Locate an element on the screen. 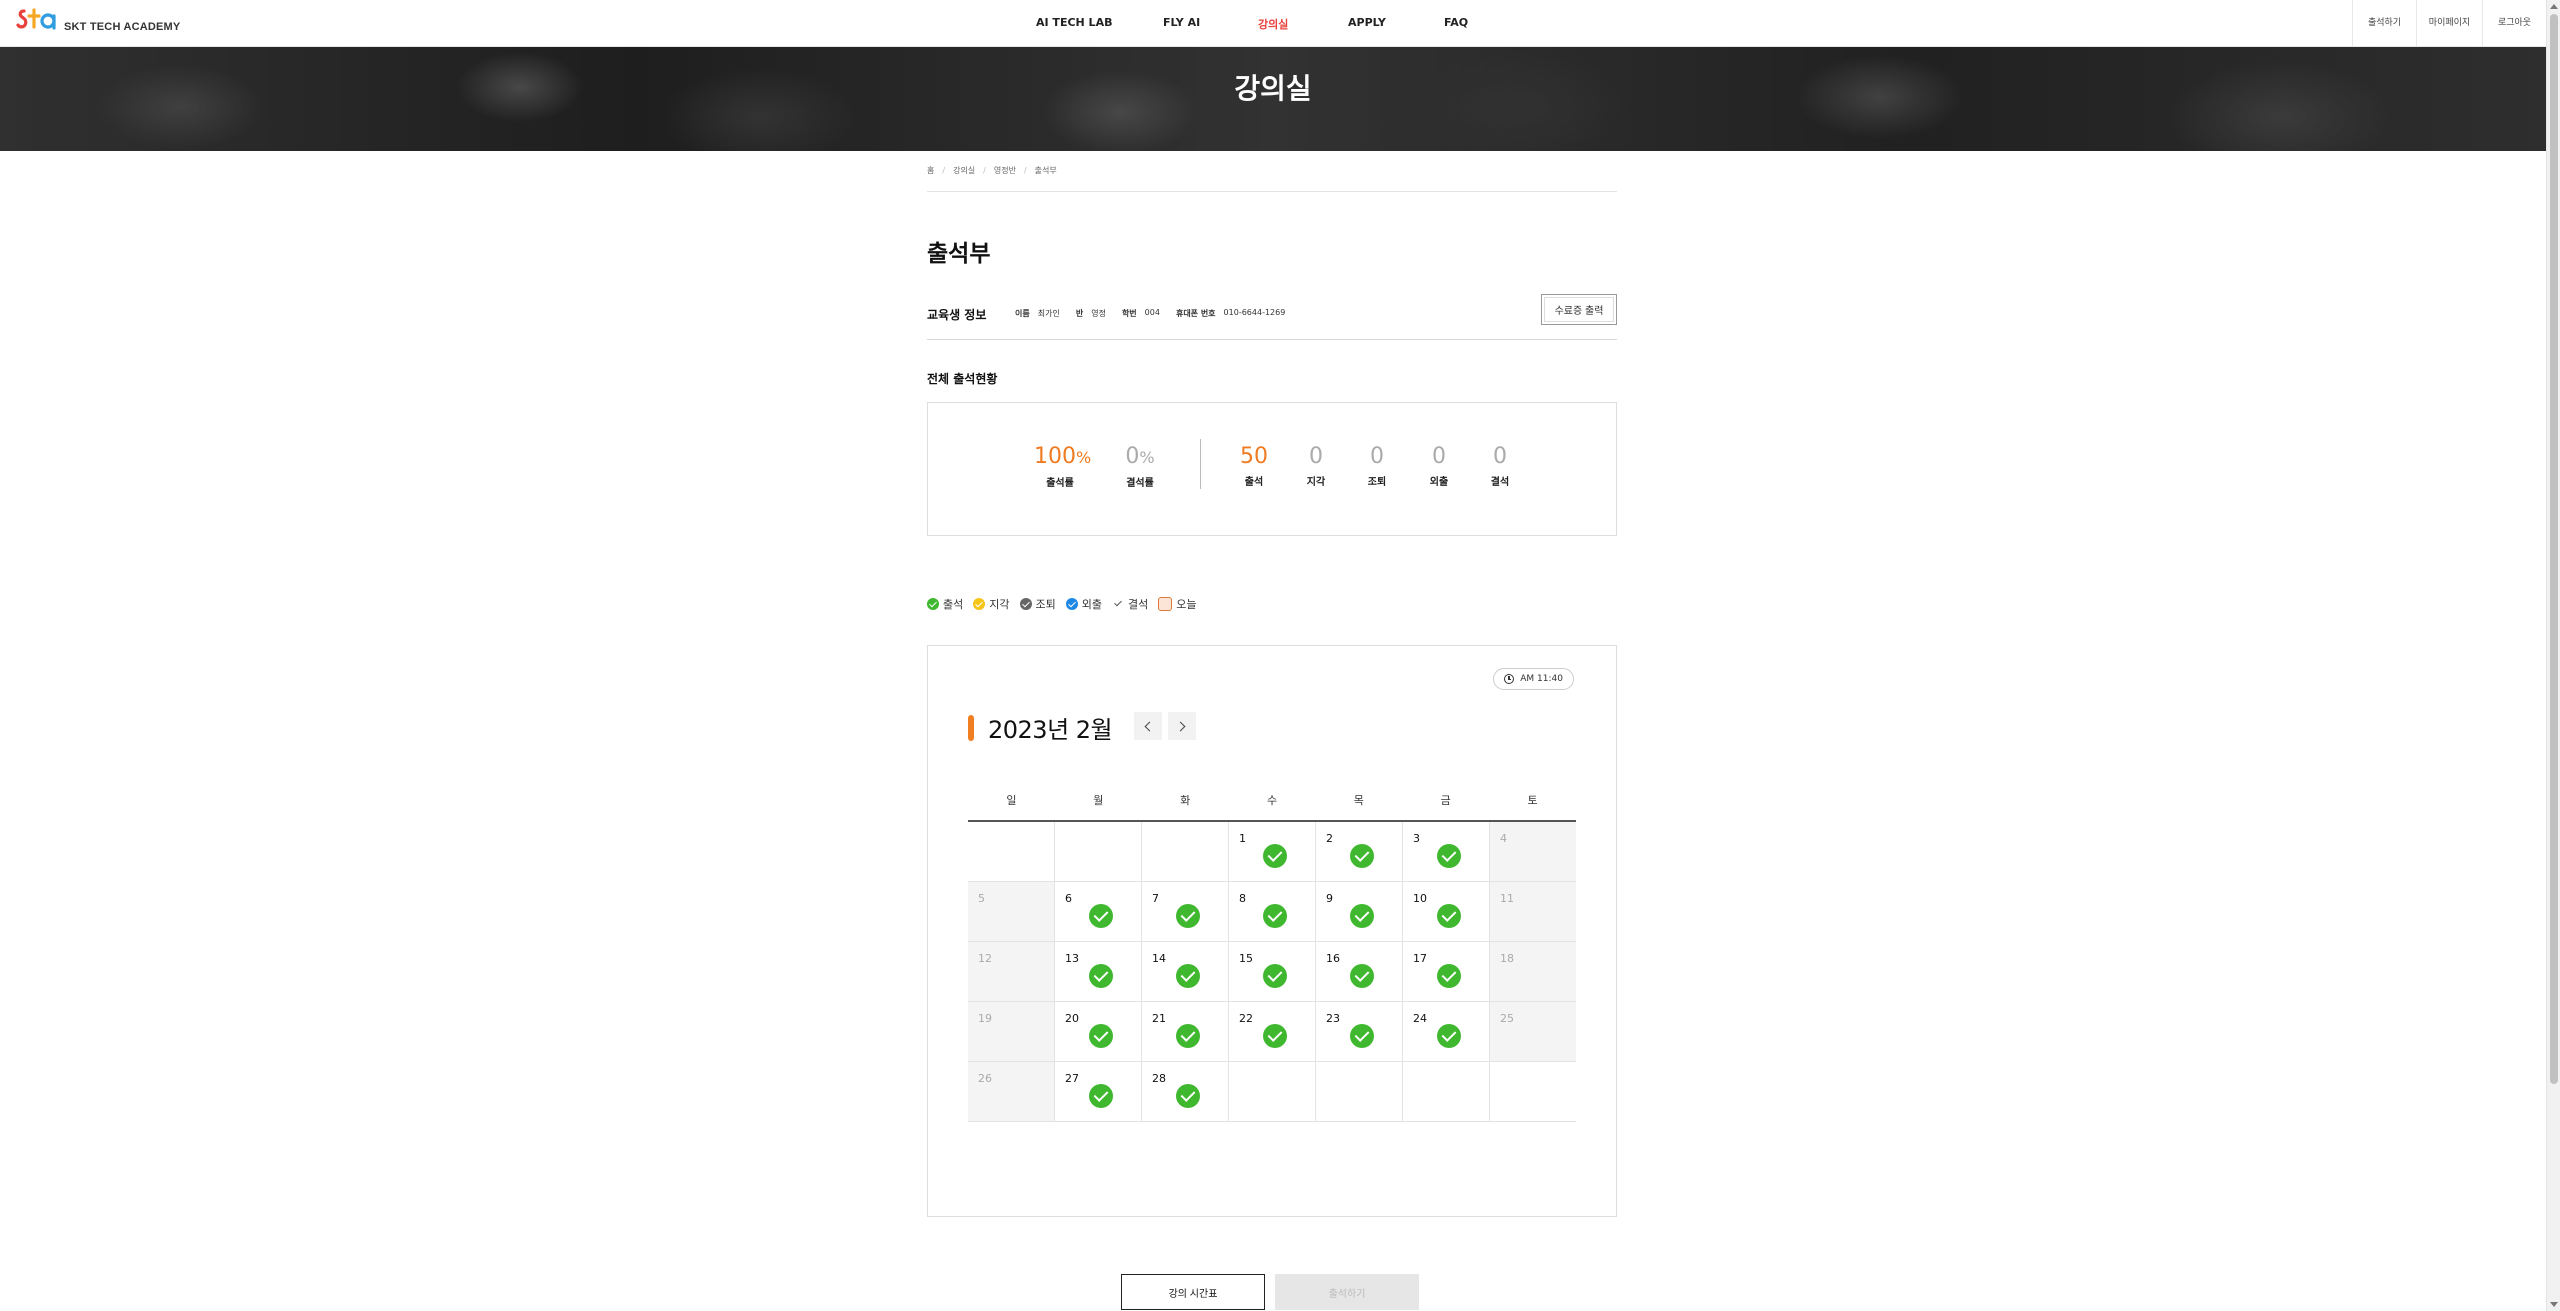 This screenshot has height=1311, width=2560. nav-ai-tech-lab: AI TECH LAB is located at coordinates (1074, 22).